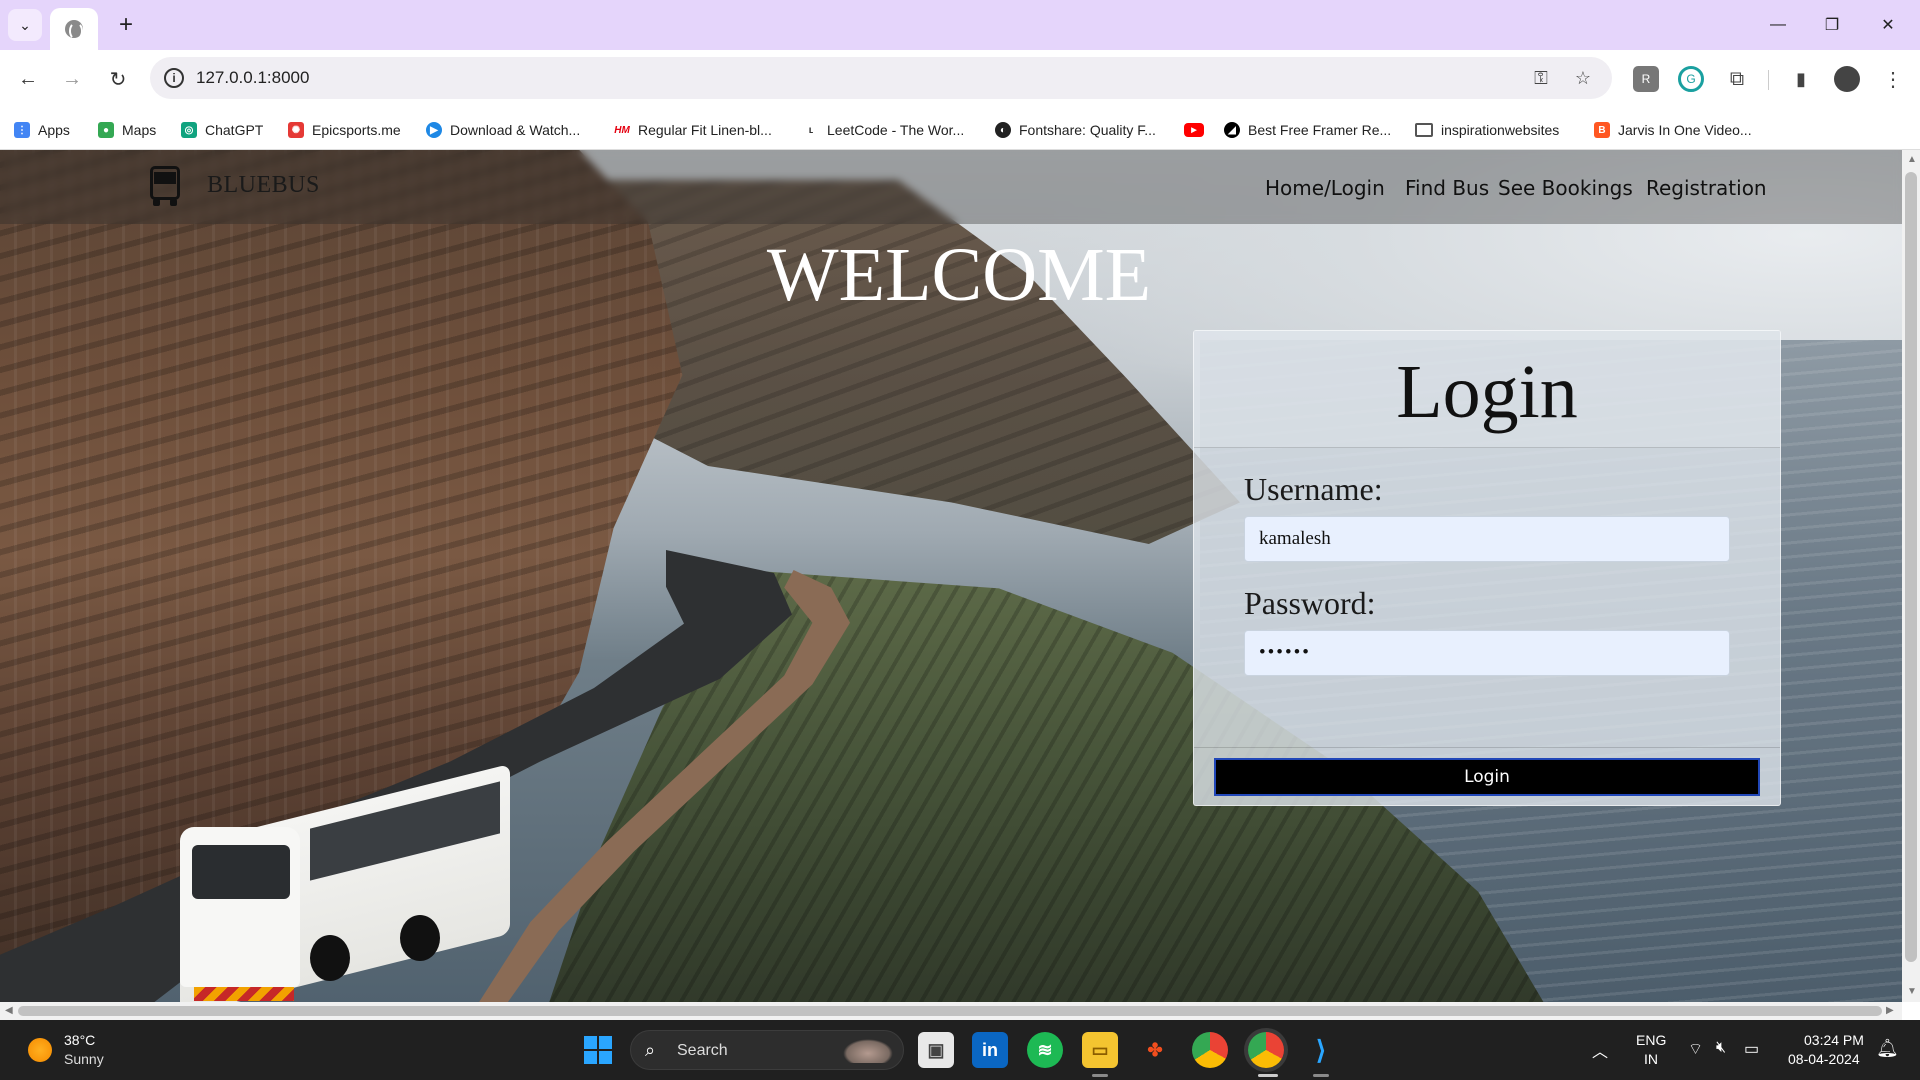 This screenshot has height=1080, width=1920. I want to click on active-indicator, so click(1268, 1075).